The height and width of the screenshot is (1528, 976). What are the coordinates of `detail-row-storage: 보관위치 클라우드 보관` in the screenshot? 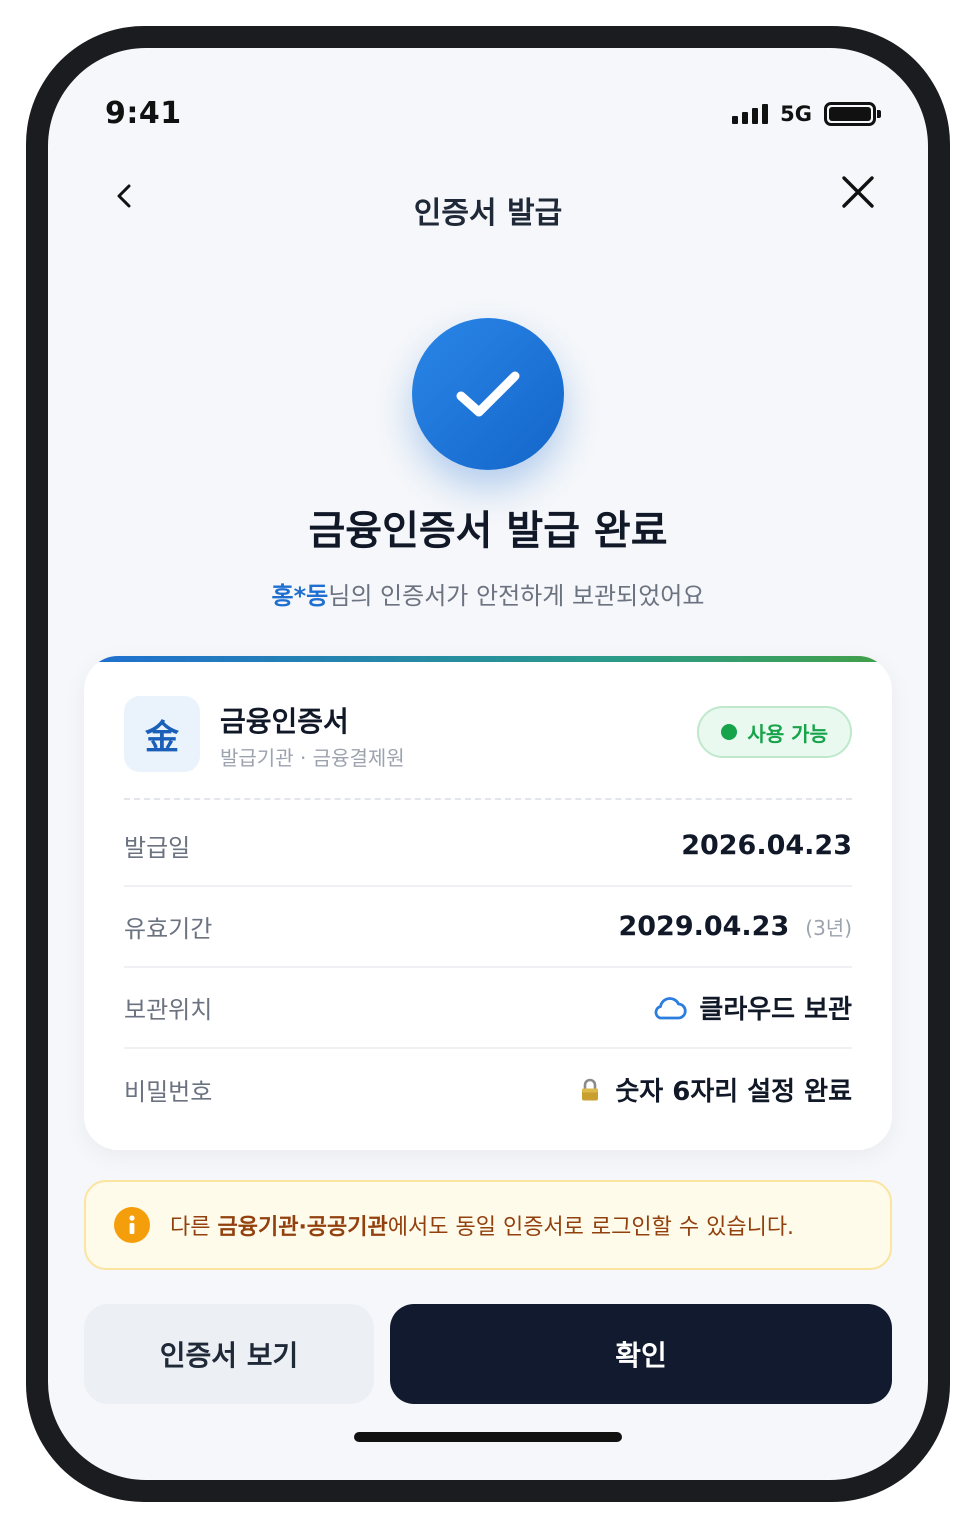 It's located at (488, 1008).